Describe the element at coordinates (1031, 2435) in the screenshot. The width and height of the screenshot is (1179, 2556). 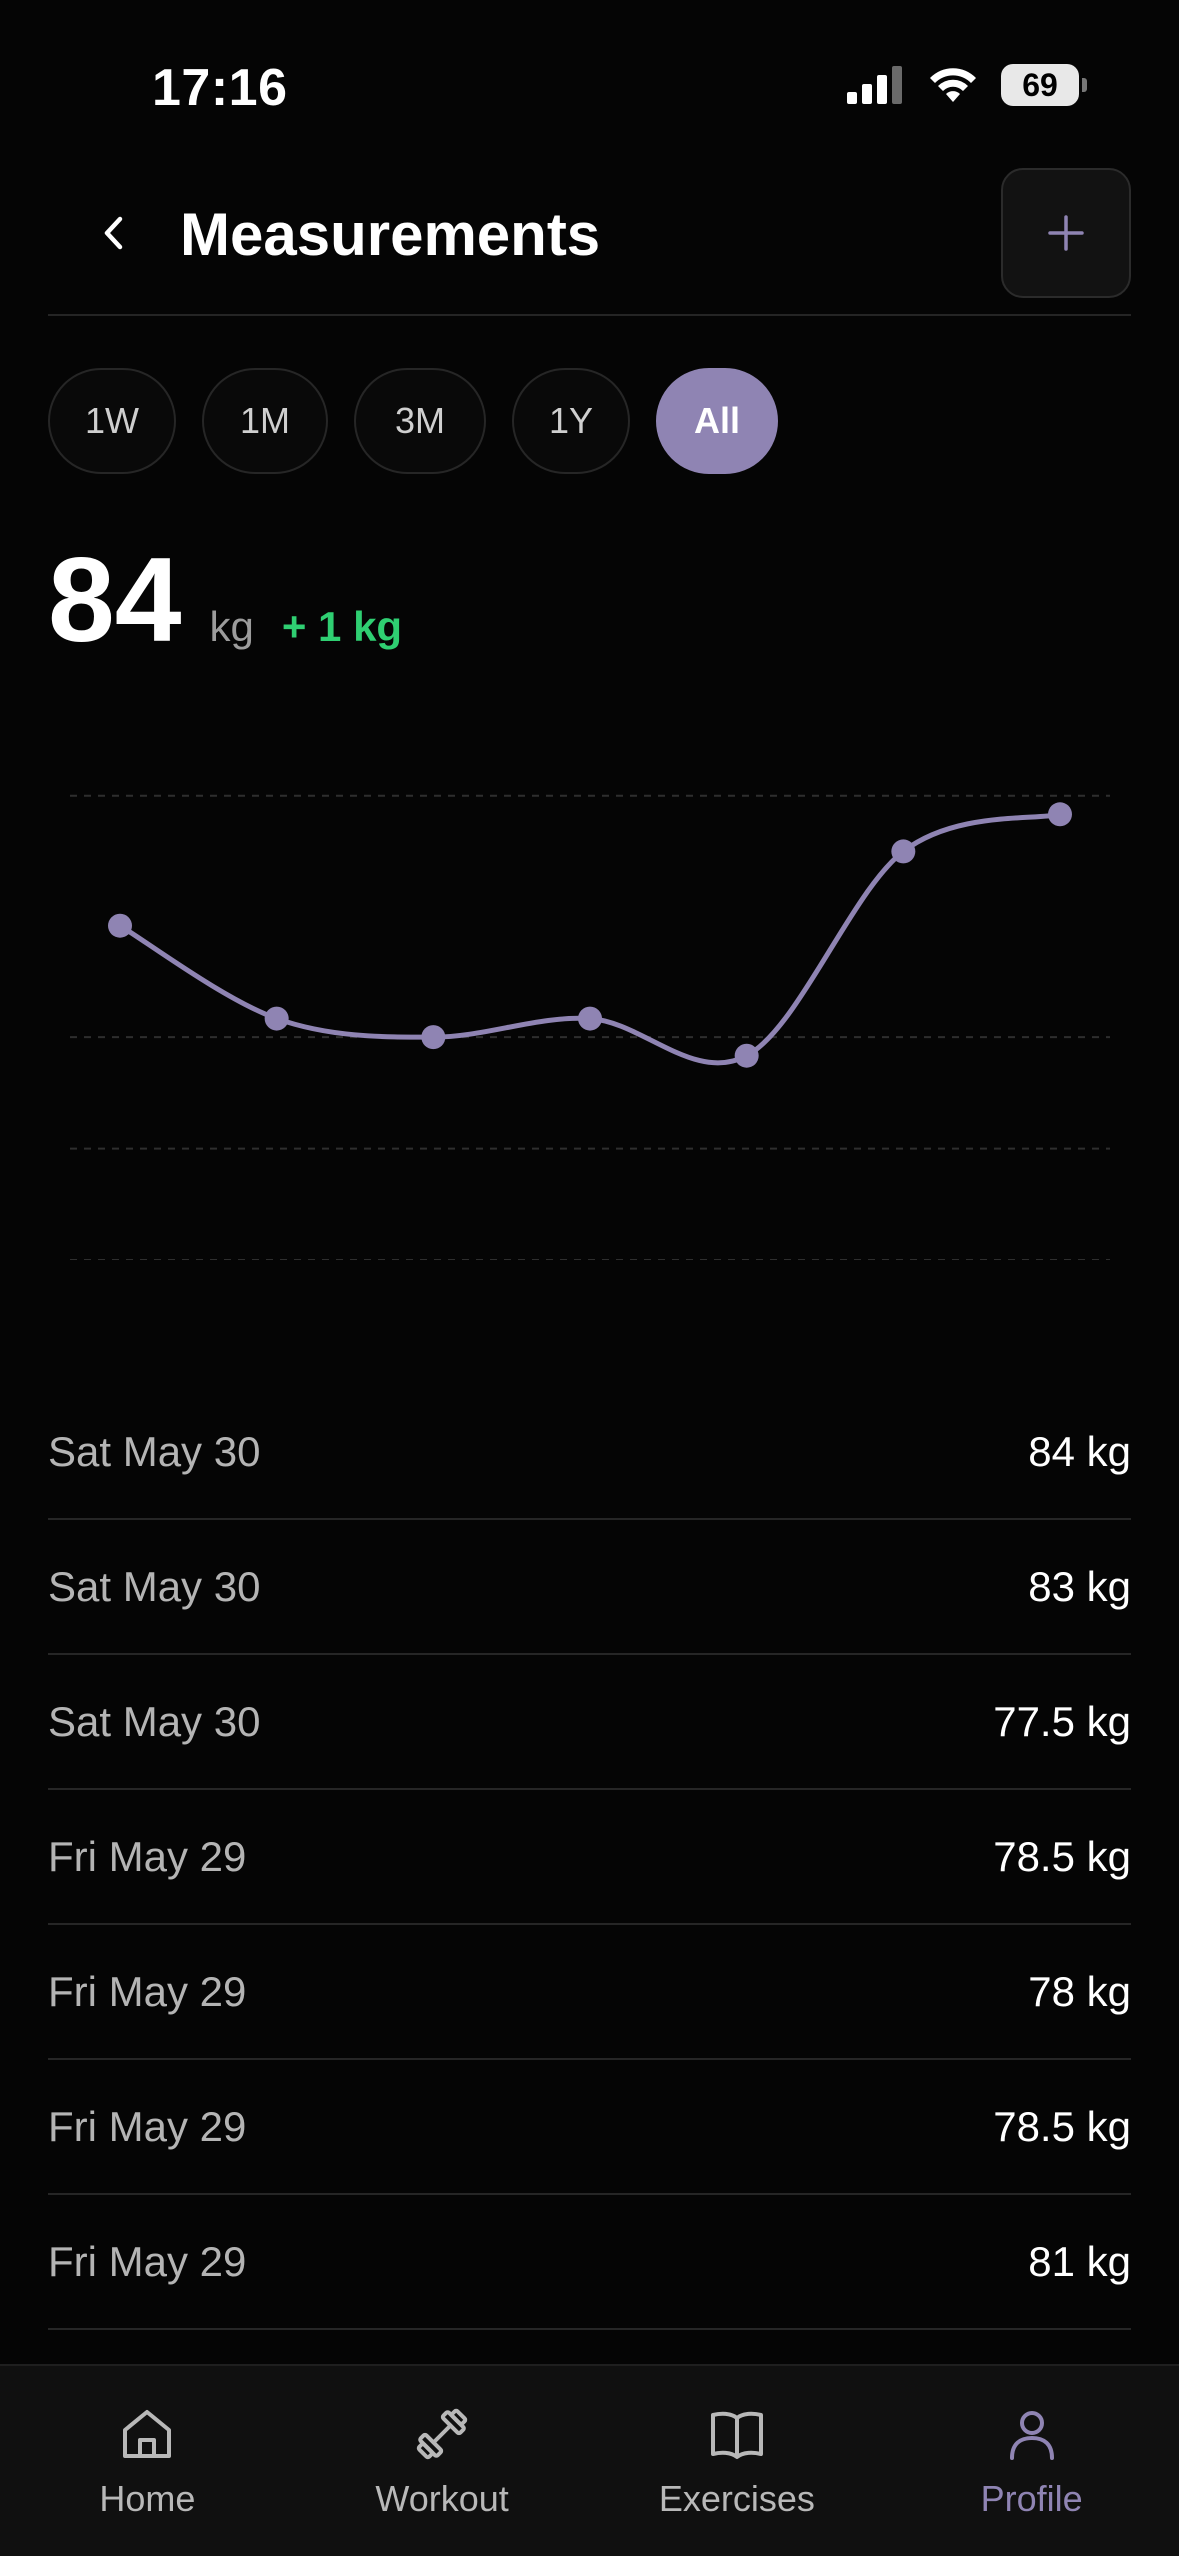
I see `person-icon` at that location.